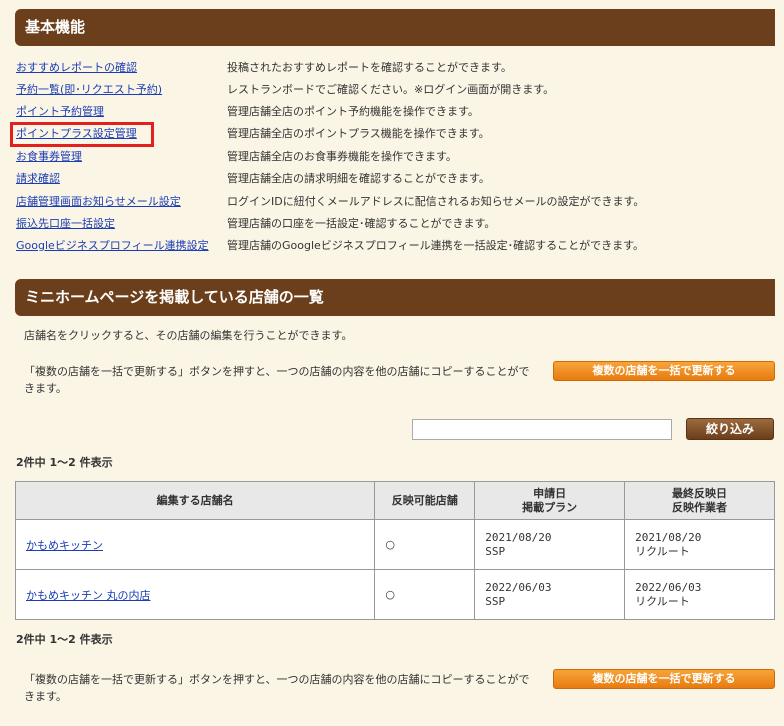 This screenshot has width=784, height=726. I want to click on last-reflected-cell: 2021/08/20 リクルート, so click(699, 544).